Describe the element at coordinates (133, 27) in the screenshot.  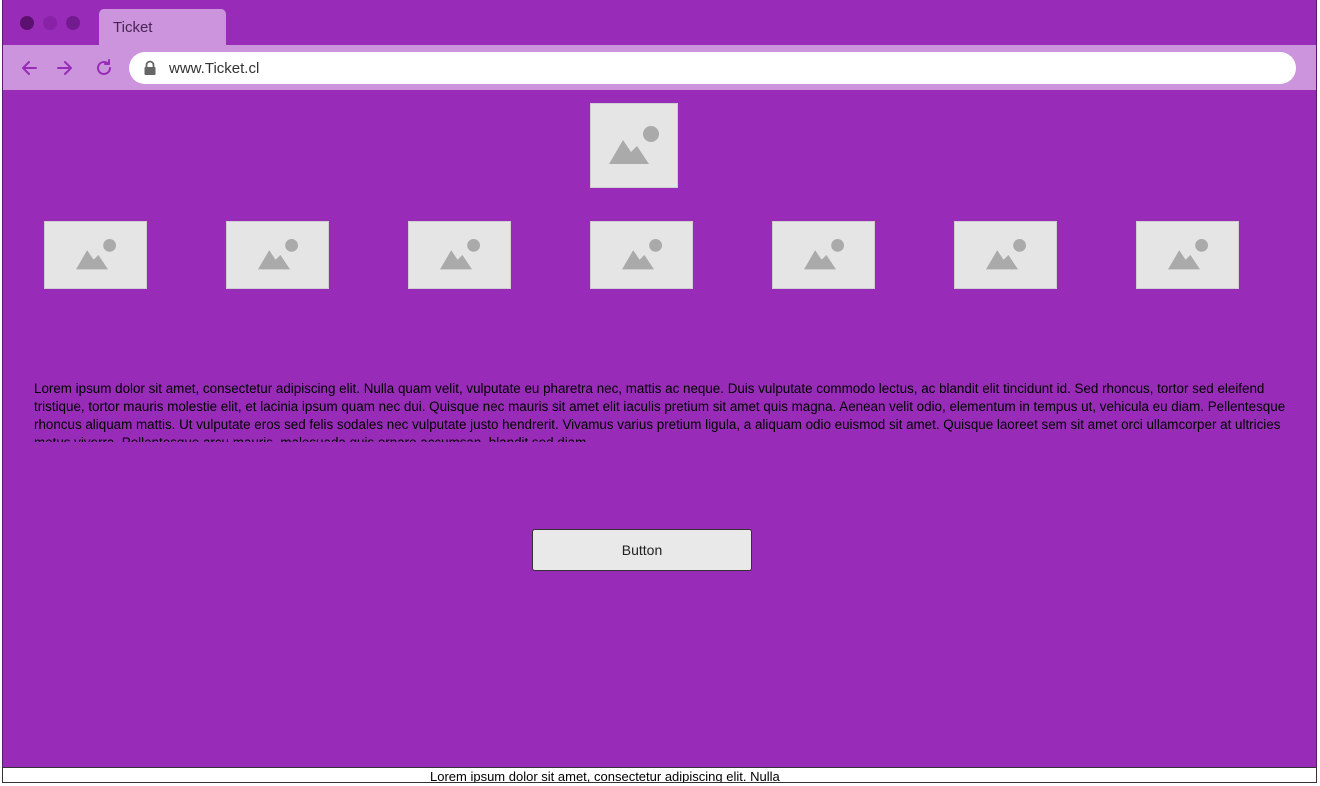
I see `tab-title: Ticket` at that location.